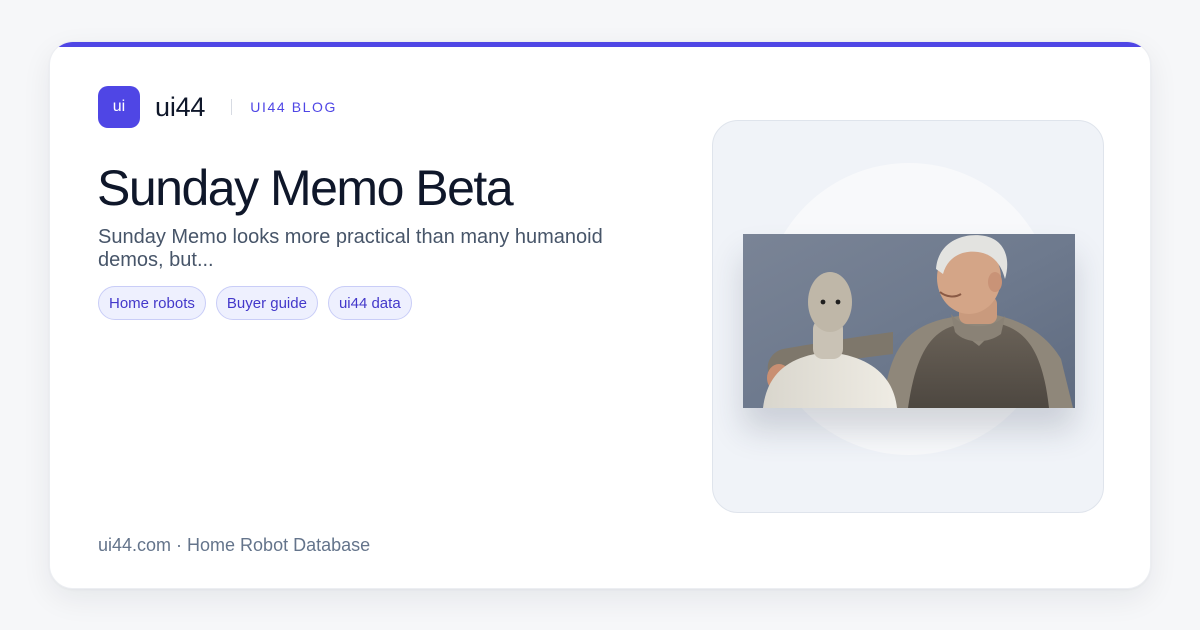 Image resolution: width=1200 pixels, height=630 pixels. I want to click on tag-list: Home robots Buyer guide ui44 data, so click(255, 303).